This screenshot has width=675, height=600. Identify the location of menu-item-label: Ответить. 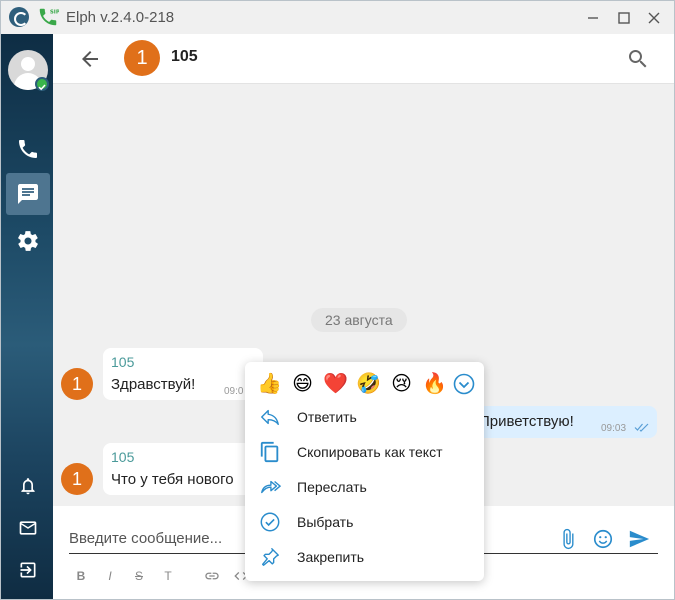
(327, 417).